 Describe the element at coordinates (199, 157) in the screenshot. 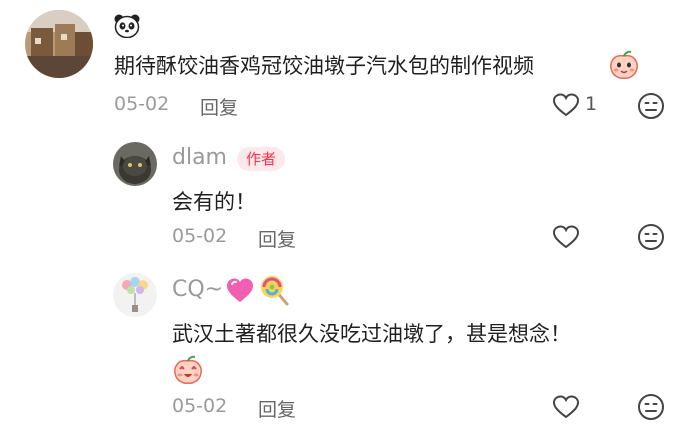

I see `username-dlam: dlam` at that location.